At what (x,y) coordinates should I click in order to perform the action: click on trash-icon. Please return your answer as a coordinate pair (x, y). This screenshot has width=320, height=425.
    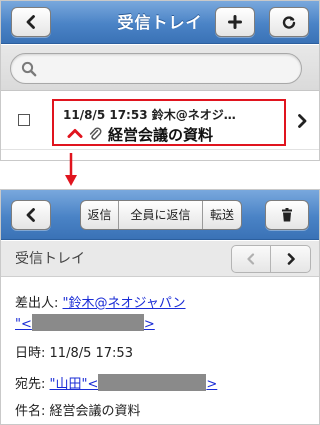
    Looking at the image, I should click on (287, 215).